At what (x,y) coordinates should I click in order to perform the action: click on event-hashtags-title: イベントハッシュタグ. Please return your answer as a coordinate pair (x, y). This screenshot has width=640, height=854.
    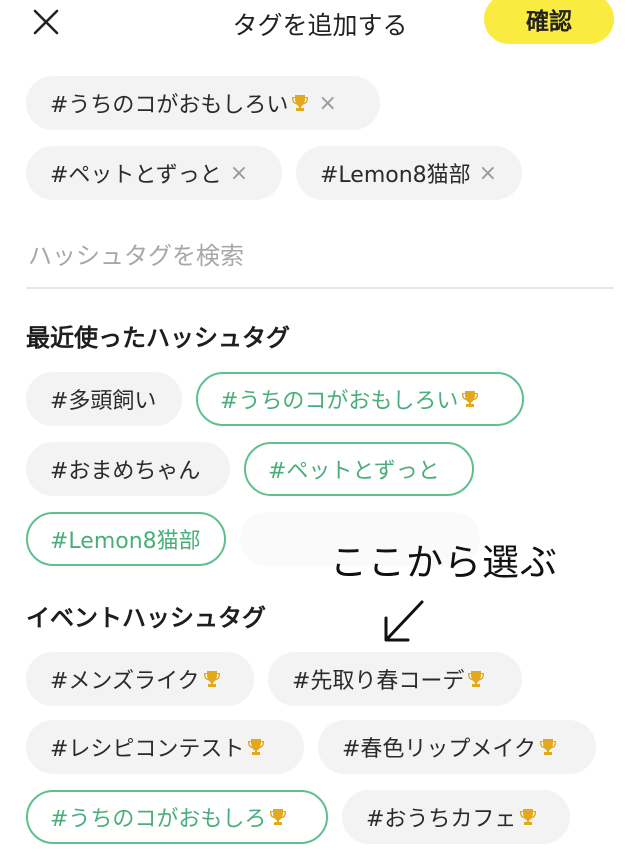
    Looking at the image, I should click on (146, 618).